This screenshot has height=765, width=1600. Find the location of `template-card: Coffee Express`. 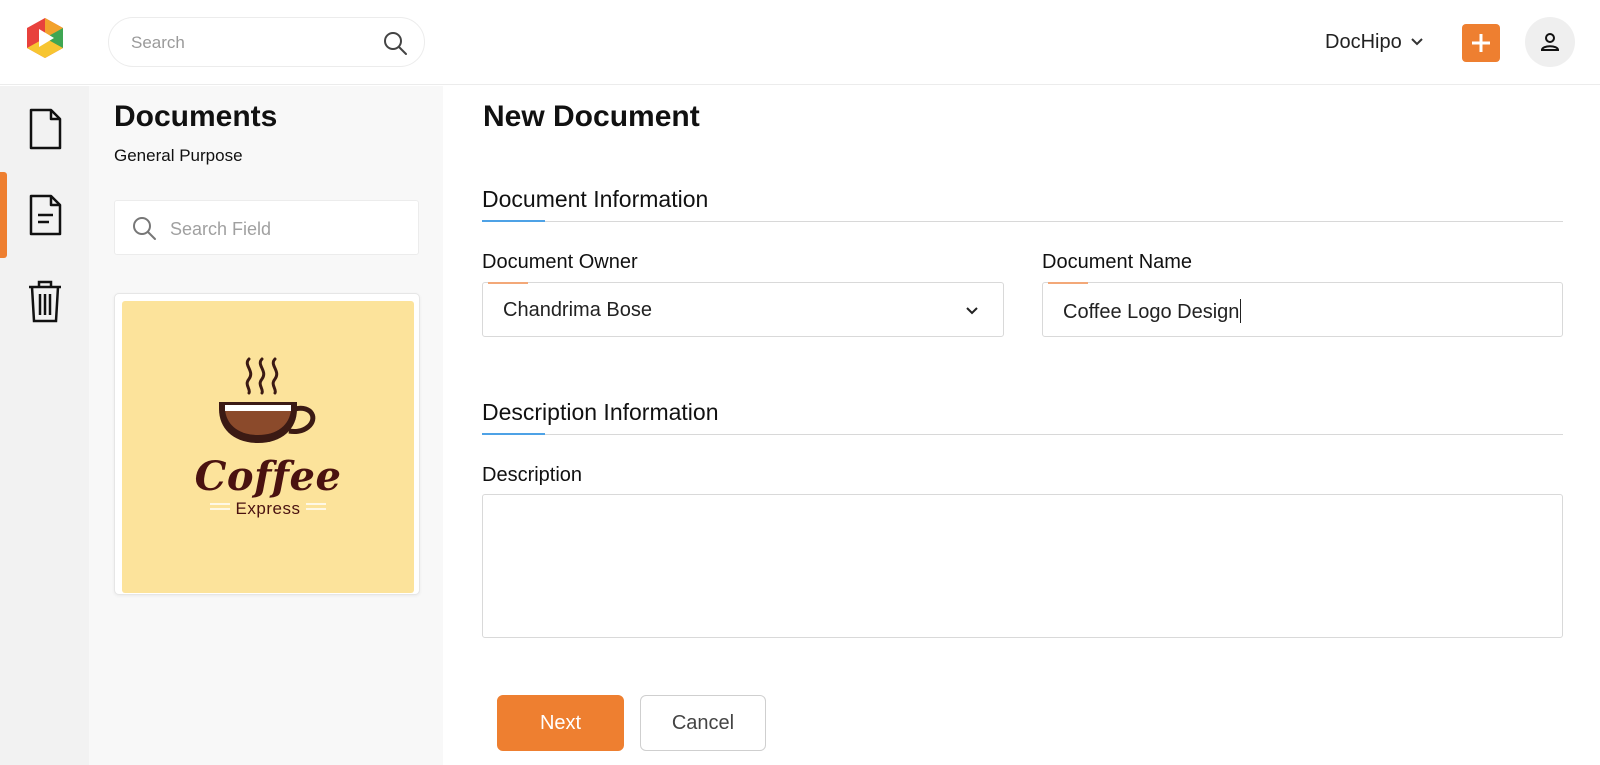

template-card: Coffee Express is located at coordinates (267, 444).